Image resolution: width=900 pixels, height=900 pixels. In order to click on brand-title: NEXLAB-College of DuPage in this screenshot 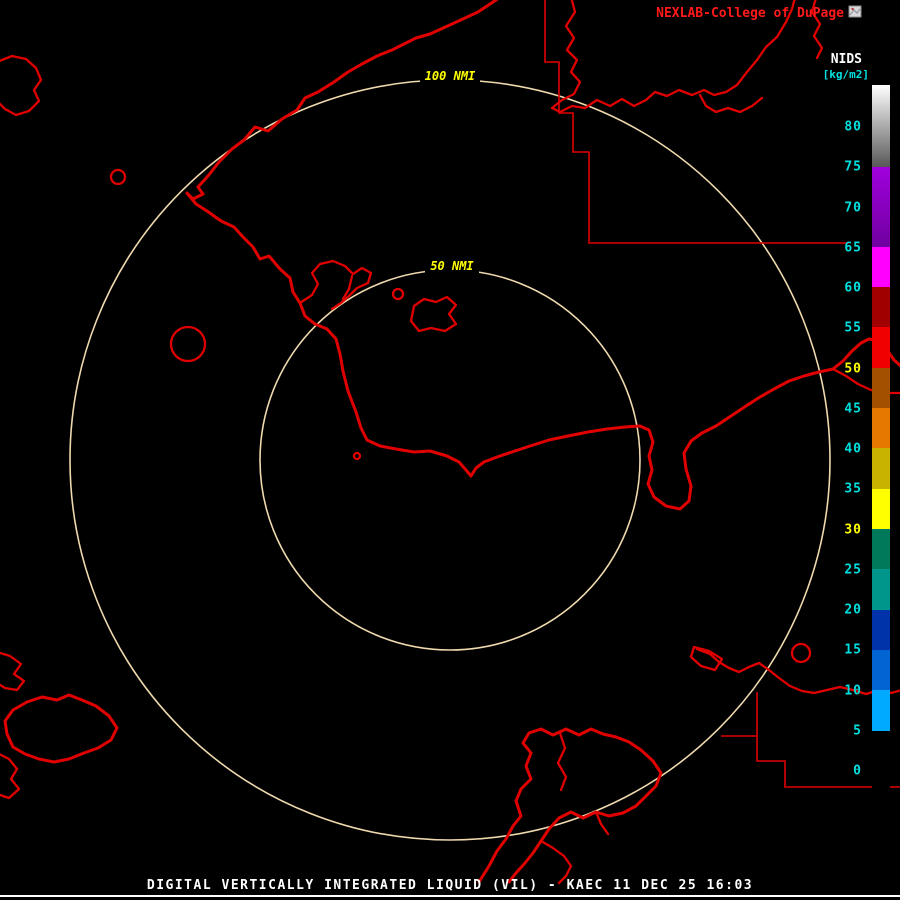, I will do `click(750, 13)`.